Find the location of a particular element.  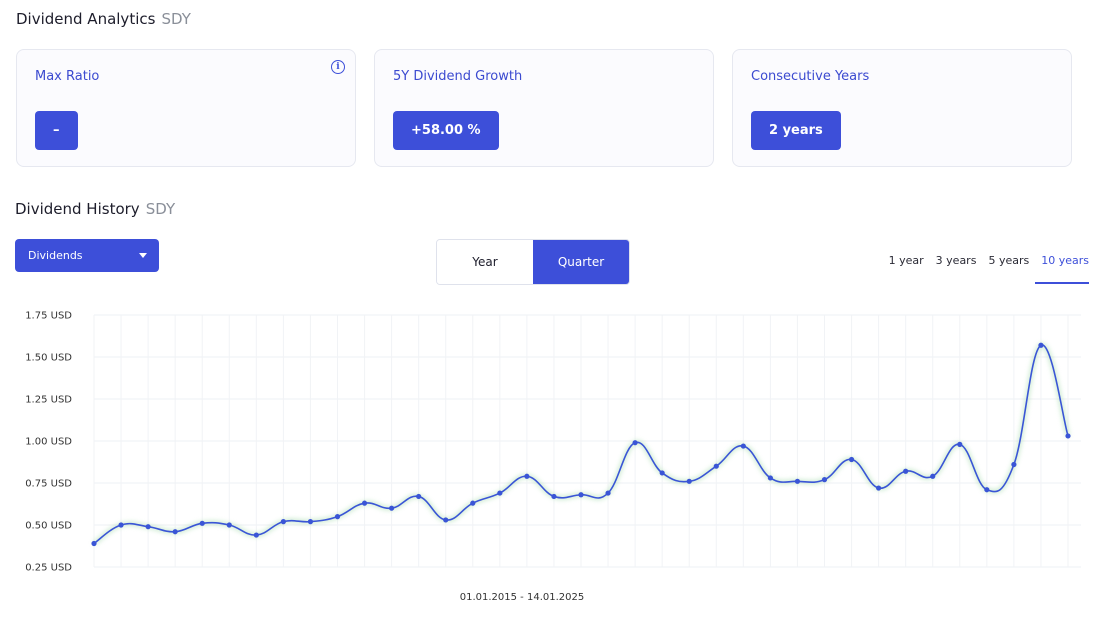

y-tick-label: 1.50 USD is located at coordinates (48, 358).